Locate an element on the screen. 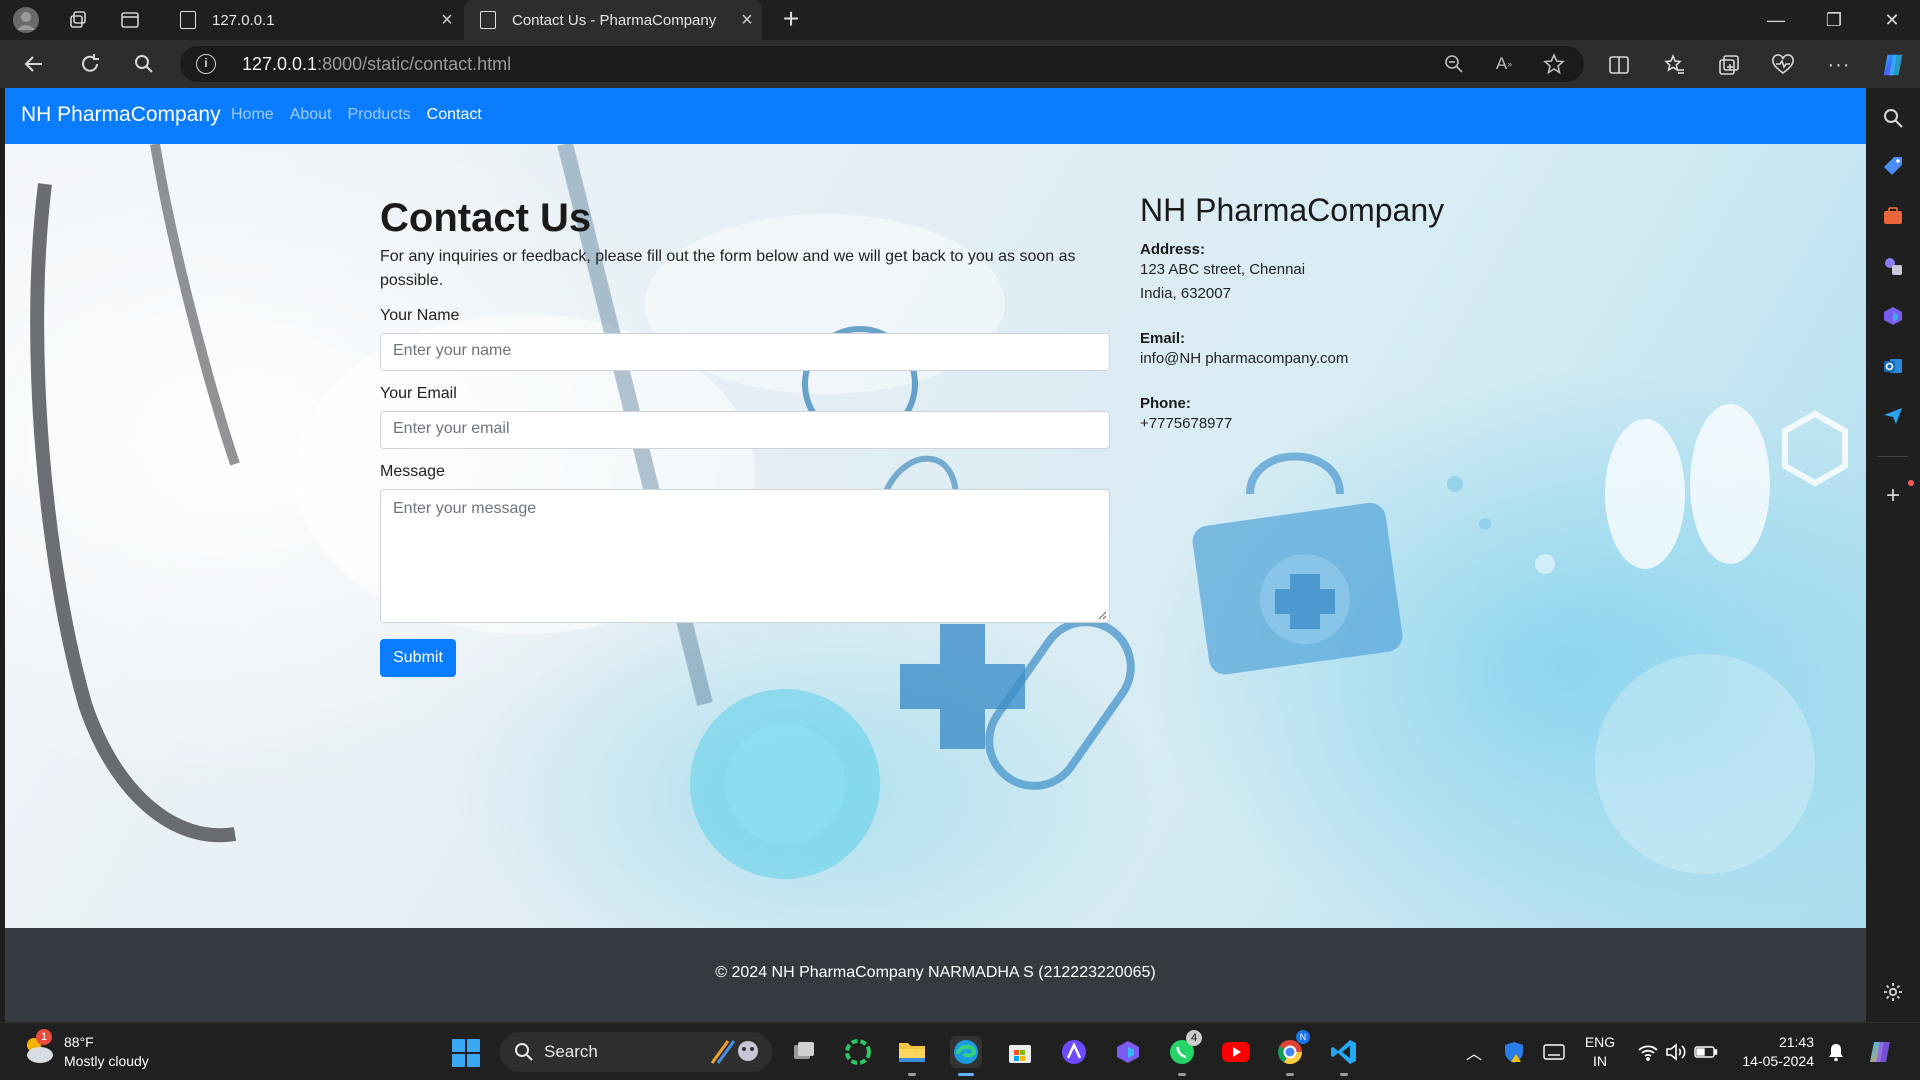 This screenshot has width=1920, height=1080. browser-essentials-icon is located at coordinates (1783, 65).